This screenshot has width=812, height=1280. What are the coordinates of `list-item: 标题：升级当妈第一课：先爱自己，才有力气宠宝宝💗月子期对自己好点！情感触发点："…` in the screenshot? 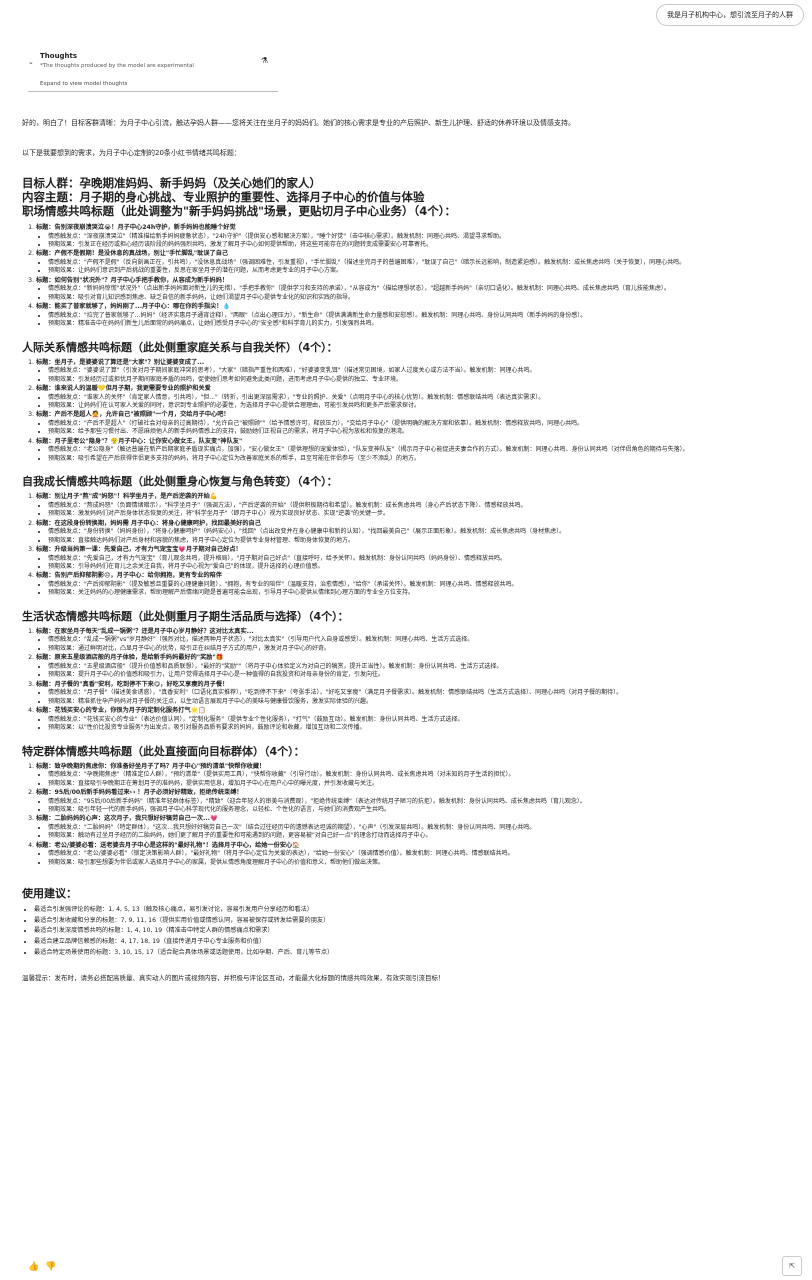 It's located at (419, 558).